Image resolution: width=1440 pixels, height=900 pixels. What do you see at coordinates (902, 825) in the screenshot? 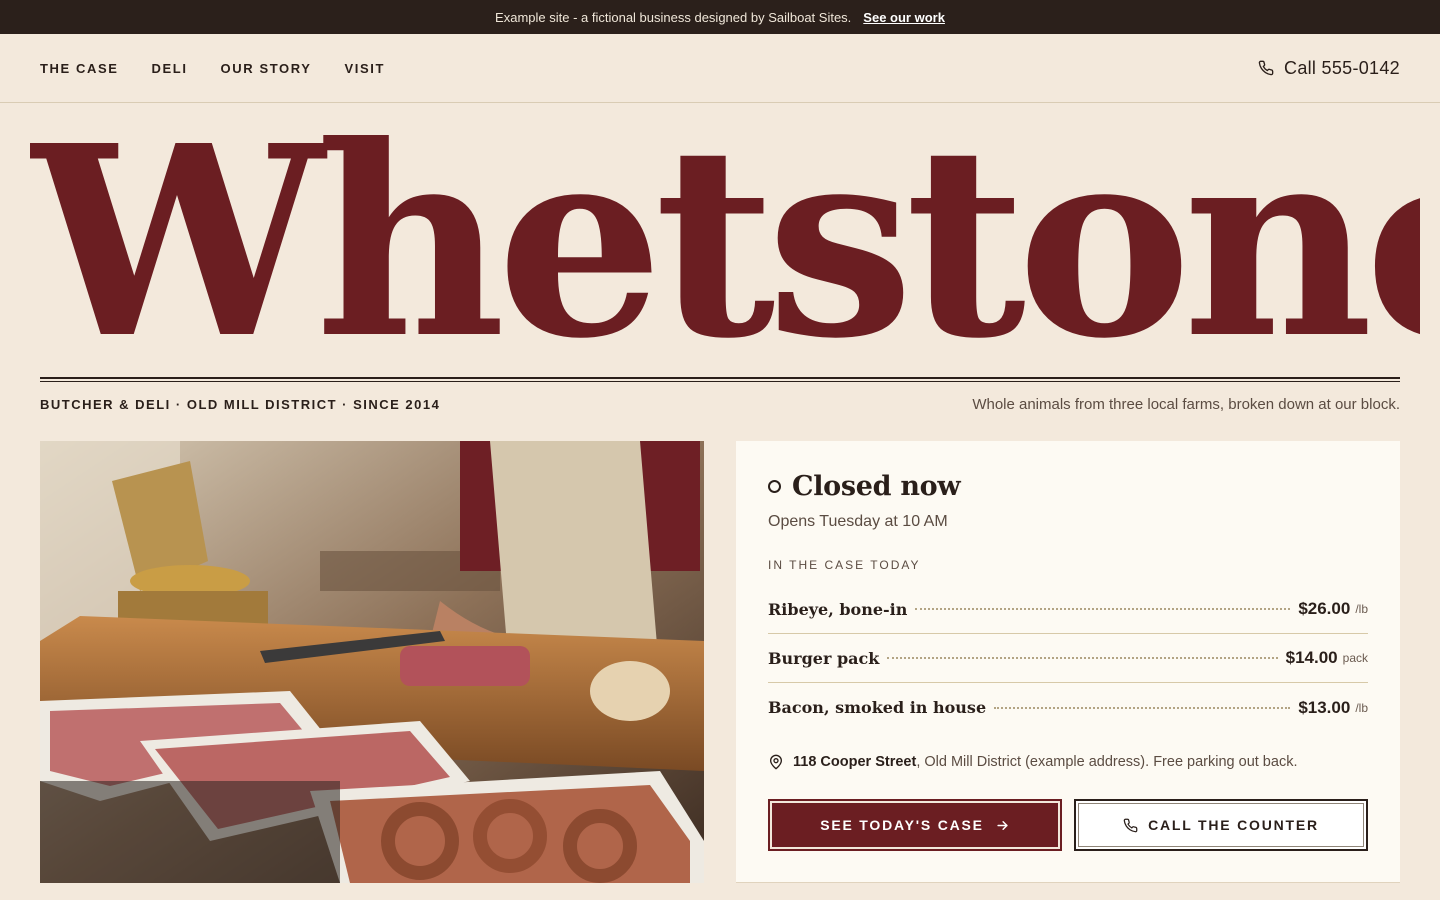
I see `see-todays-case-label: SEE TODAY'S CASE` at bounding box center [902, 825].